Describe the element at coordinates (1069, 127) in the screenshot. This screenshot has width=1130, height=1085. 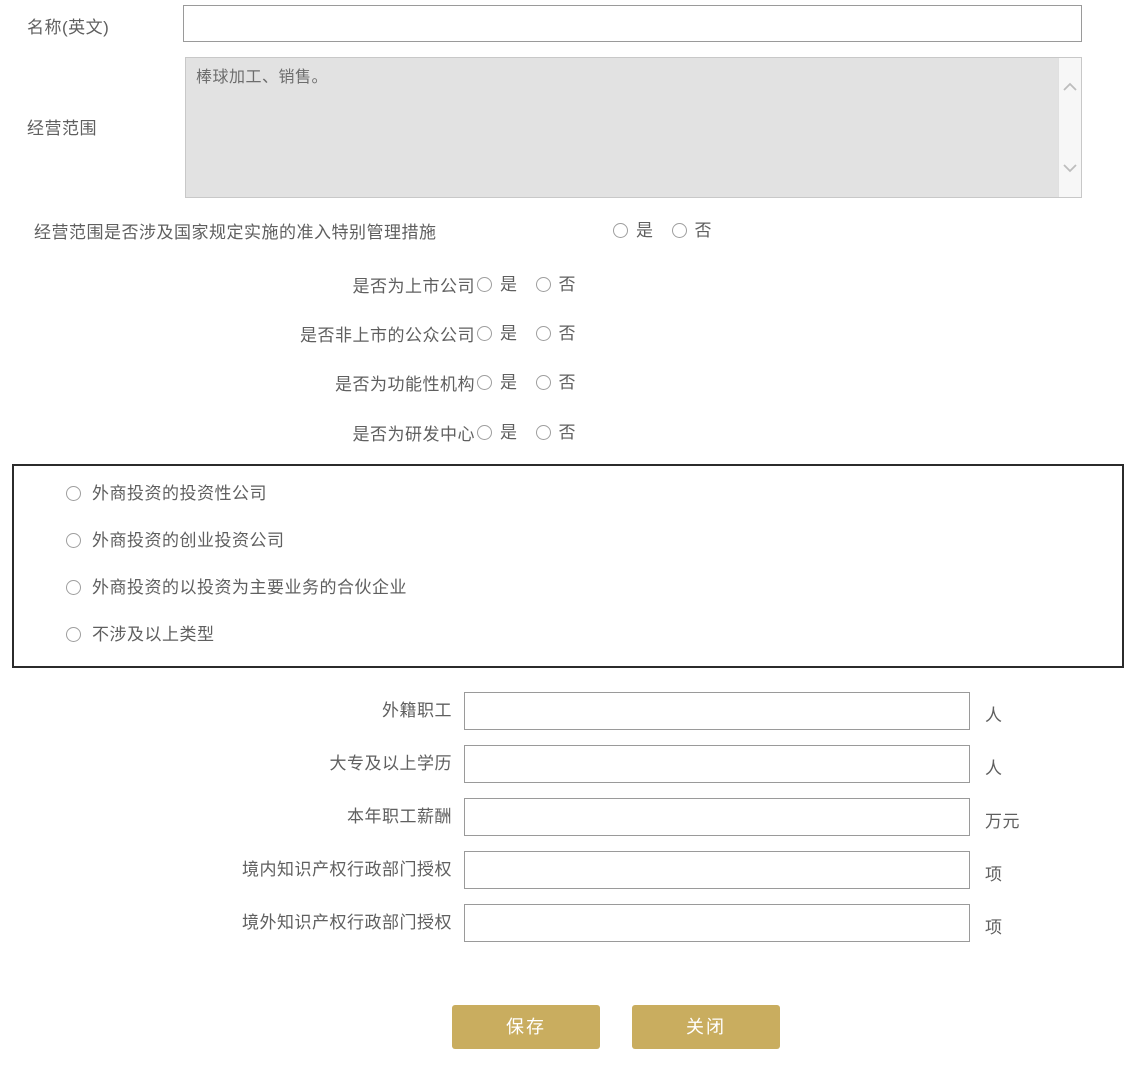
I see `business-scope-scrollbar` at that location.